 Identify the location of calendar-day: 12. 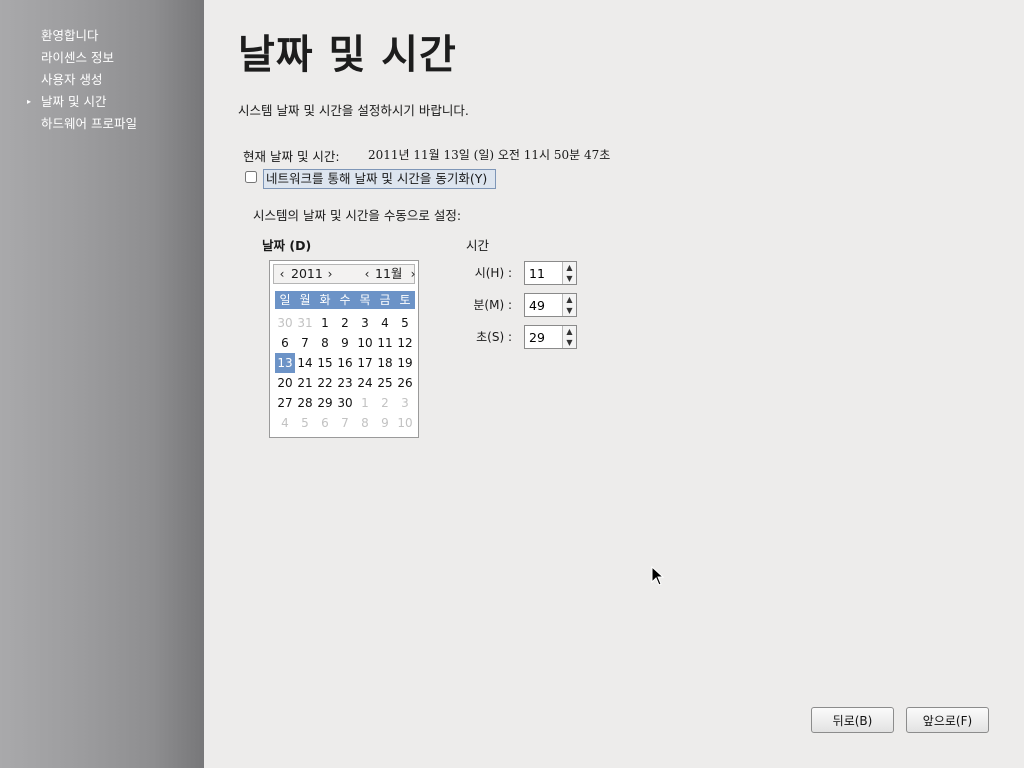
(405, 343).